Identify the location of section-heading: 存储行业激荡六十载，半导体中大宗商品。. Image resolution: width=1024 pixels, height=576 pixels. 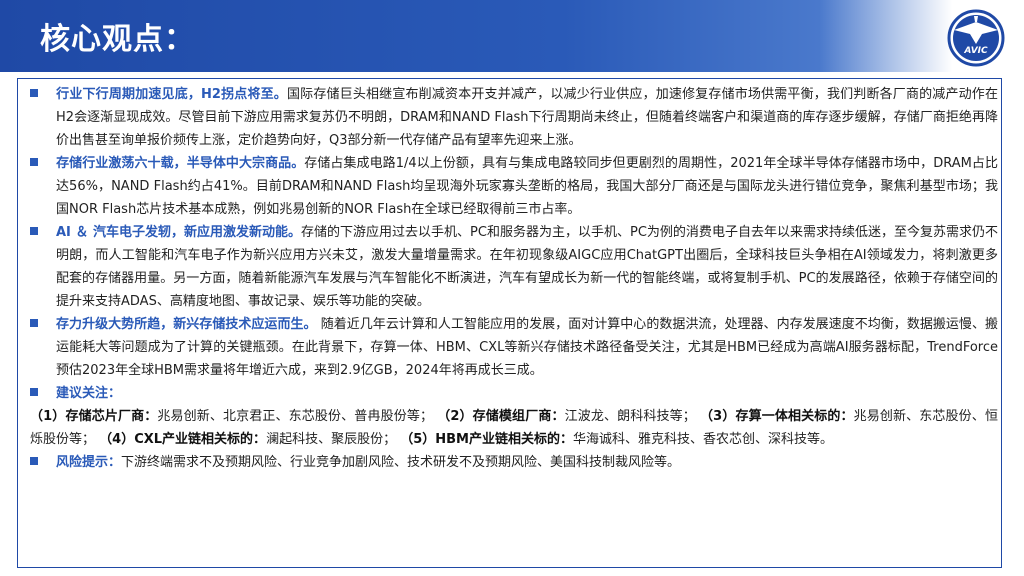
(180, 163).